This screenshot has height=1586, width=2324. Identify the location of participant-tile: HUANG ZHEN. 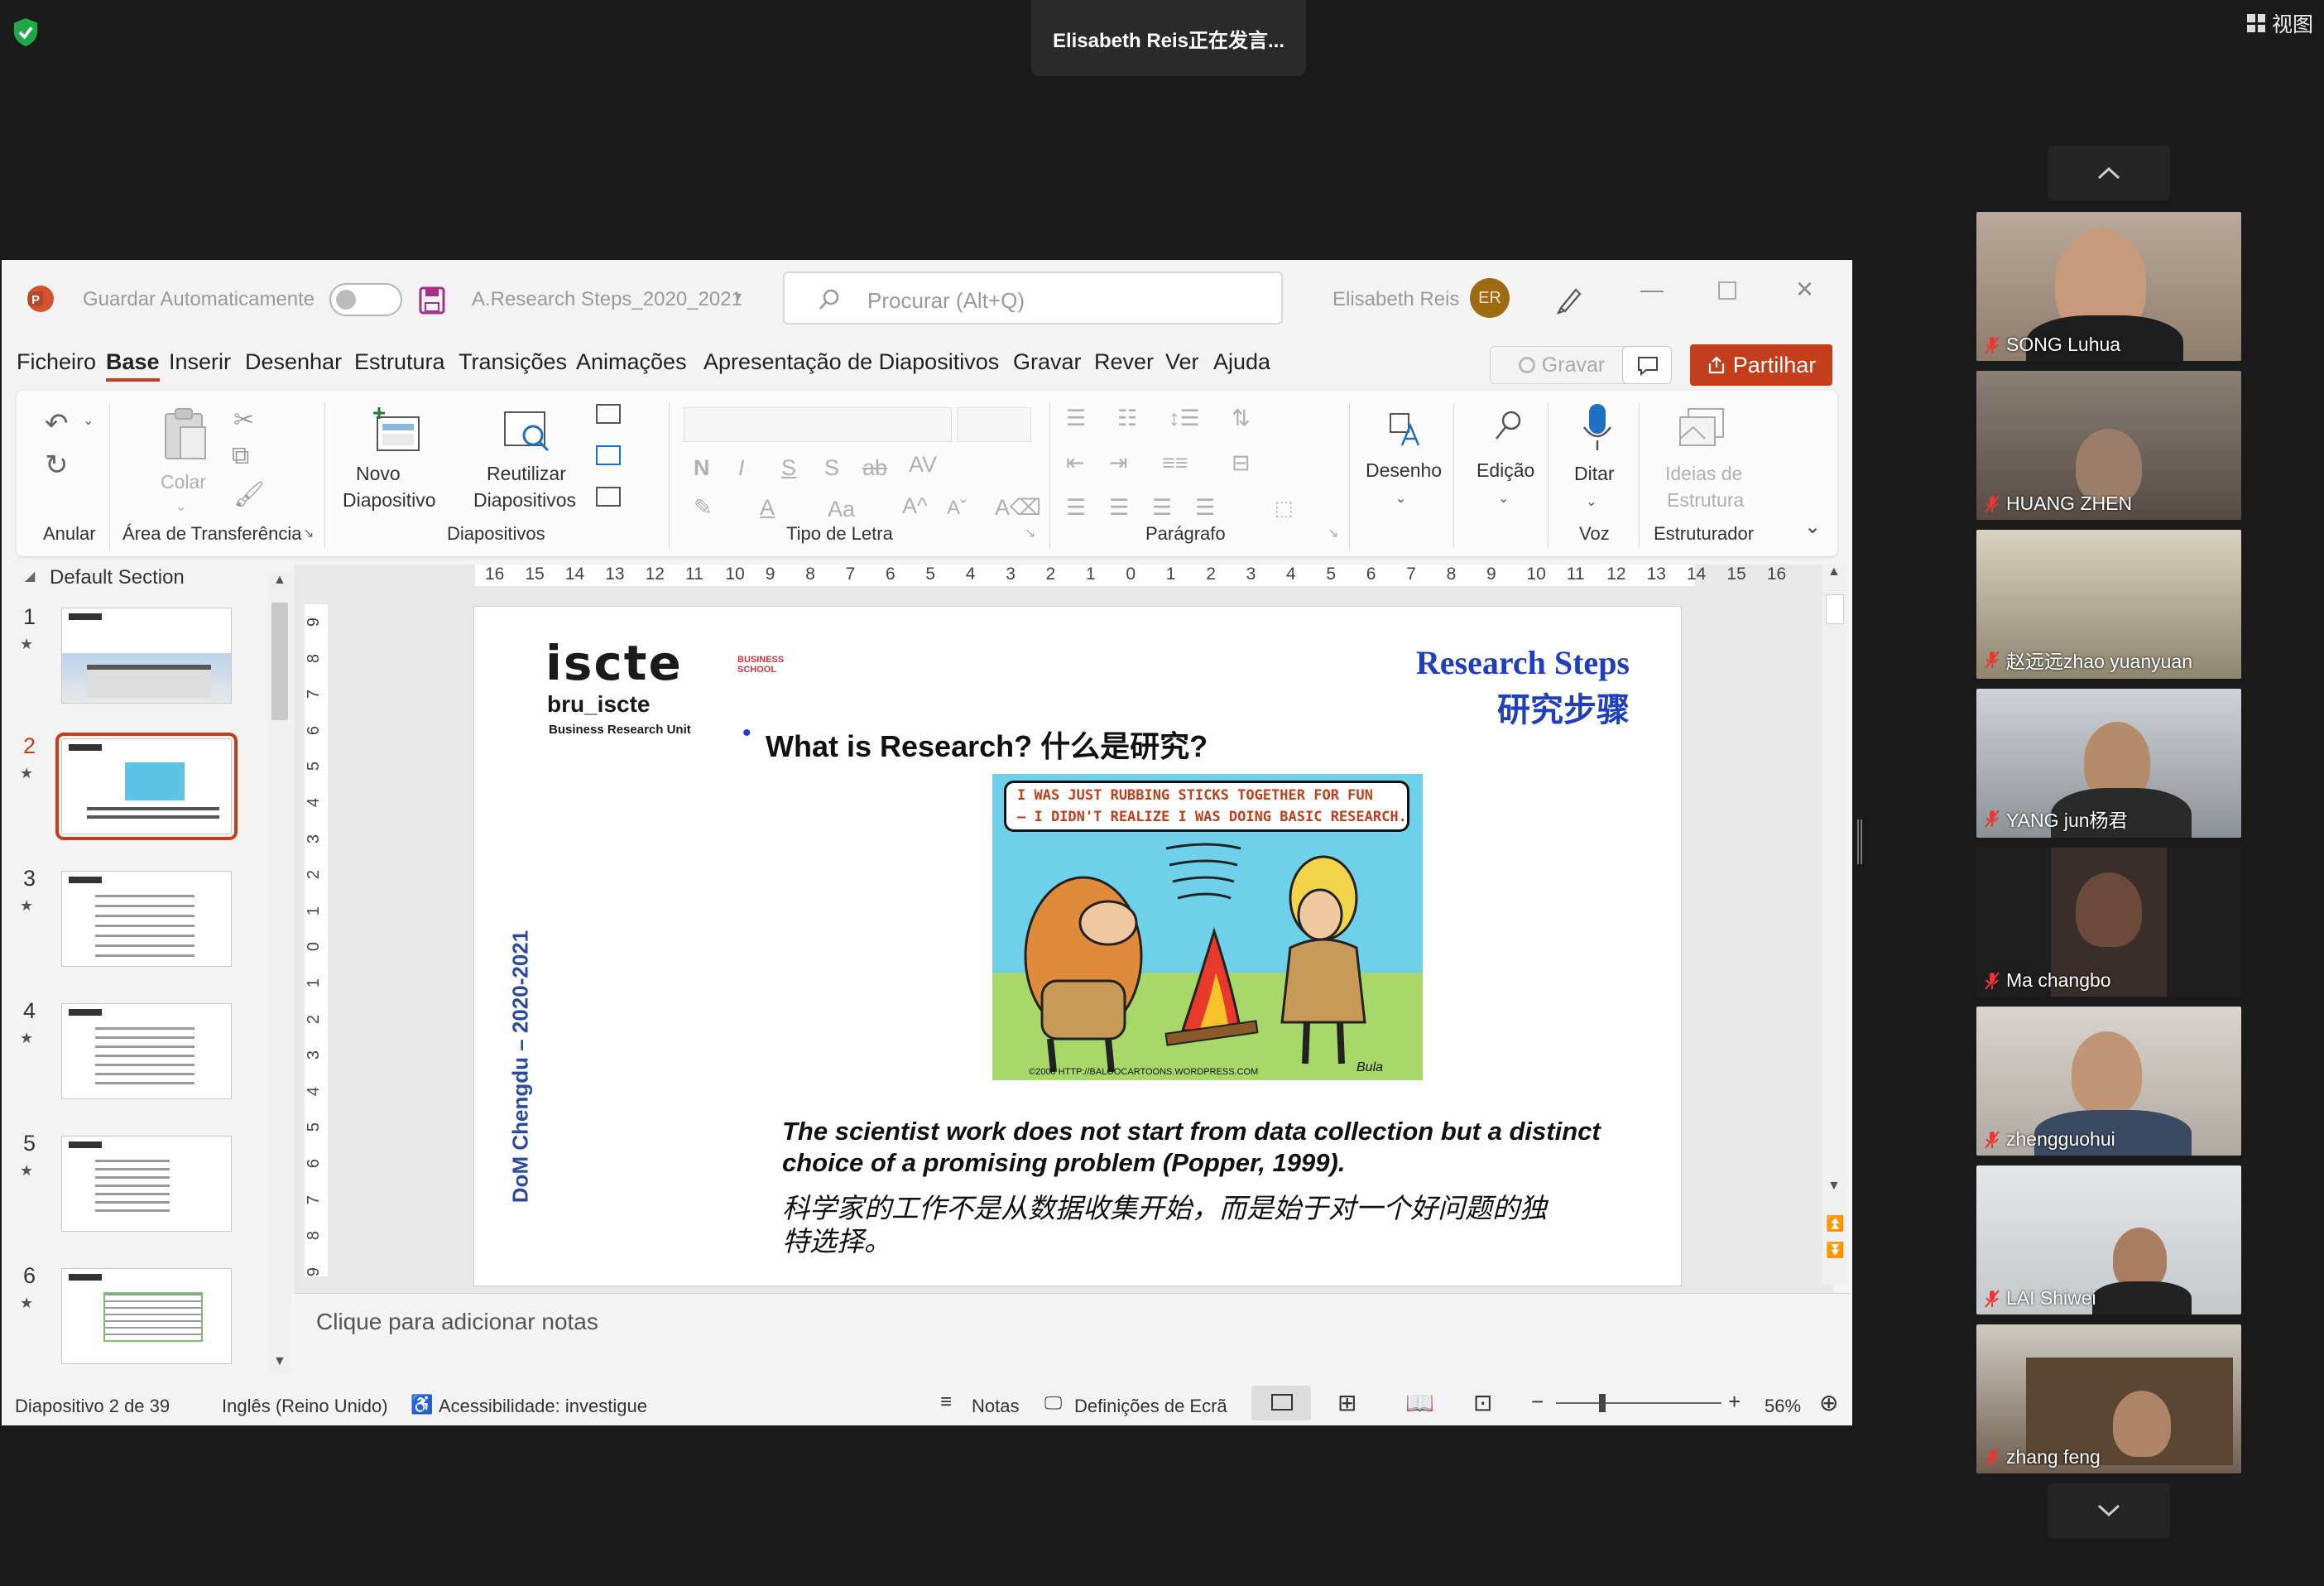
(2108, 446).